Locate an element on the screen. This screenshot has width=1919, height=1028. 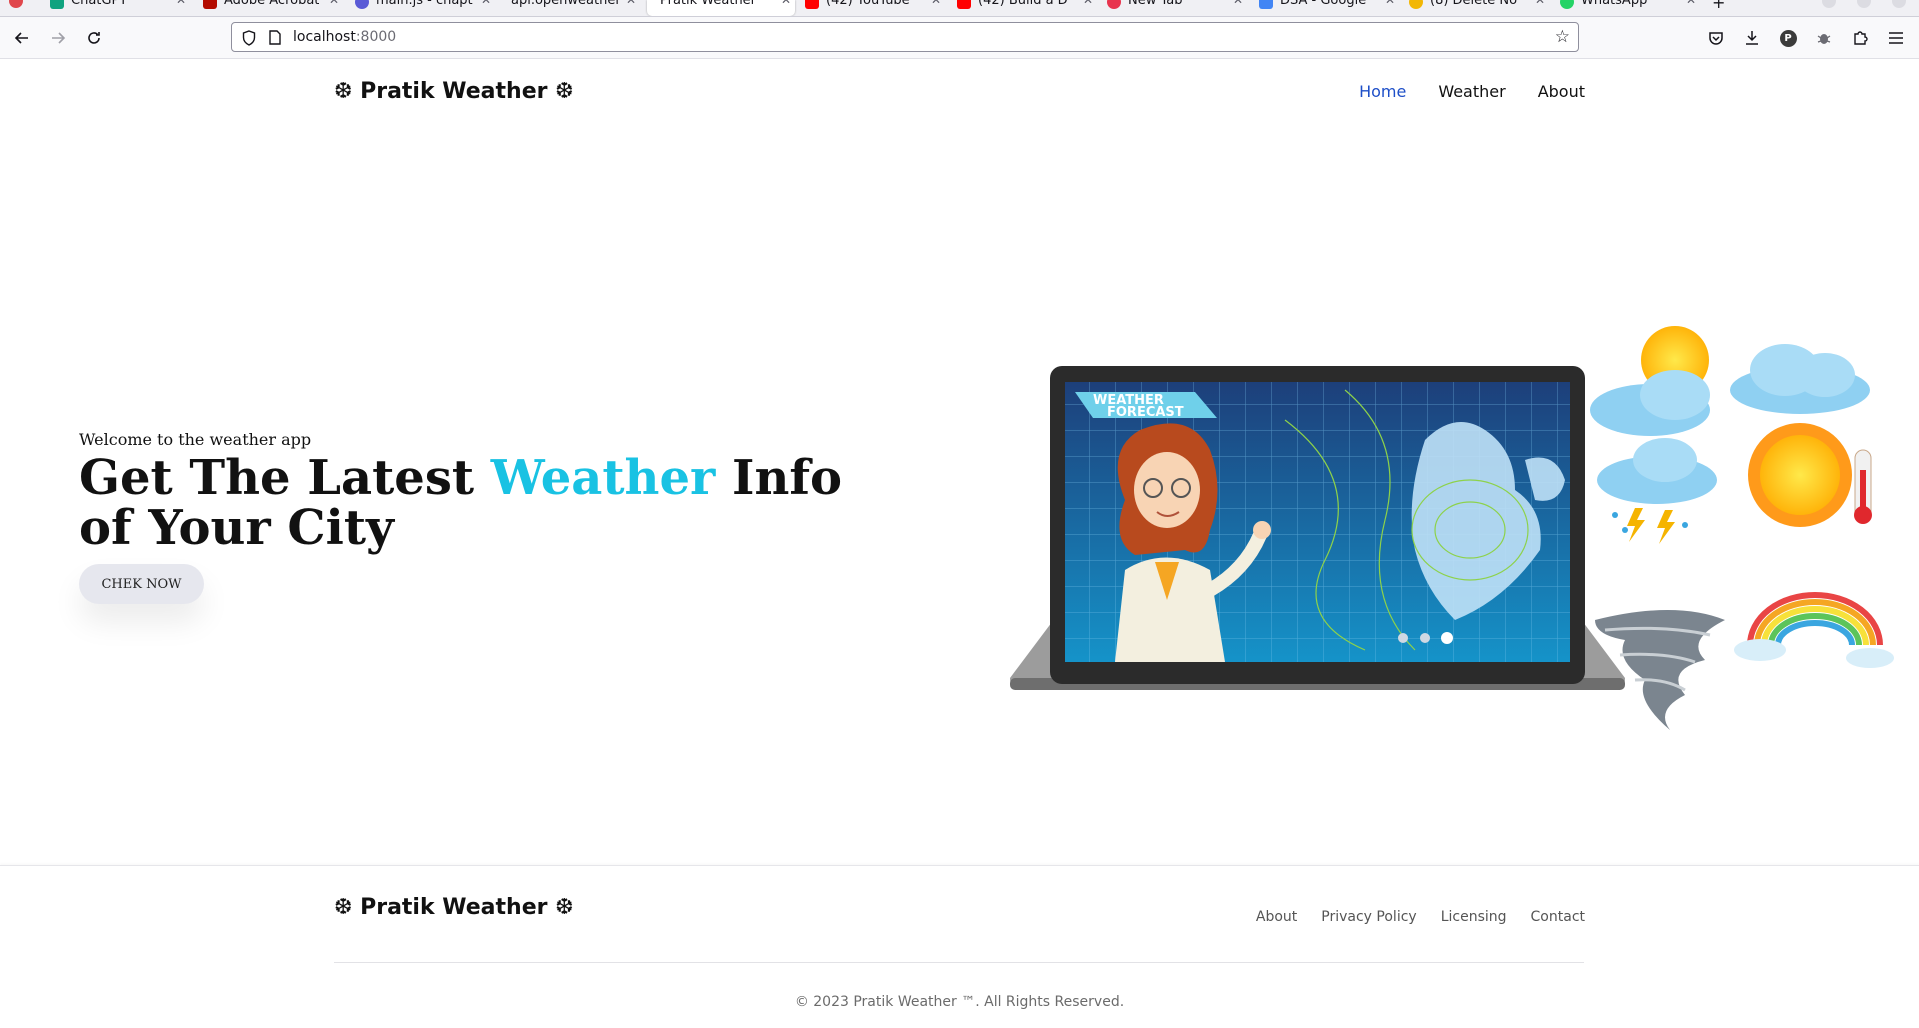
tab-whatsapp: WhatsApp ✕ is located at coordinates (1630, 8).